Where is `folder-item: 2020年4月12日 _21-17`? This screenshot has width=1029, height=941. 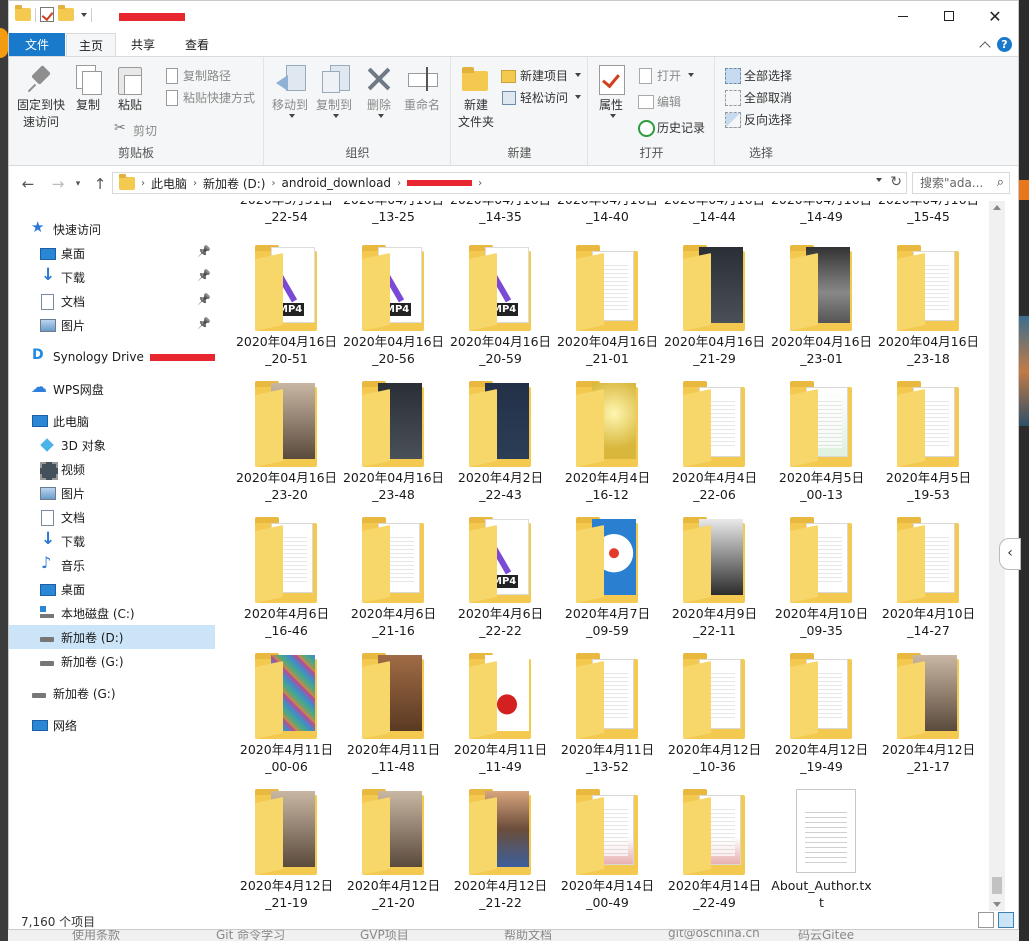
folder-item: 2020年4月12日 _21-17 is located at coordinates (928, 718).